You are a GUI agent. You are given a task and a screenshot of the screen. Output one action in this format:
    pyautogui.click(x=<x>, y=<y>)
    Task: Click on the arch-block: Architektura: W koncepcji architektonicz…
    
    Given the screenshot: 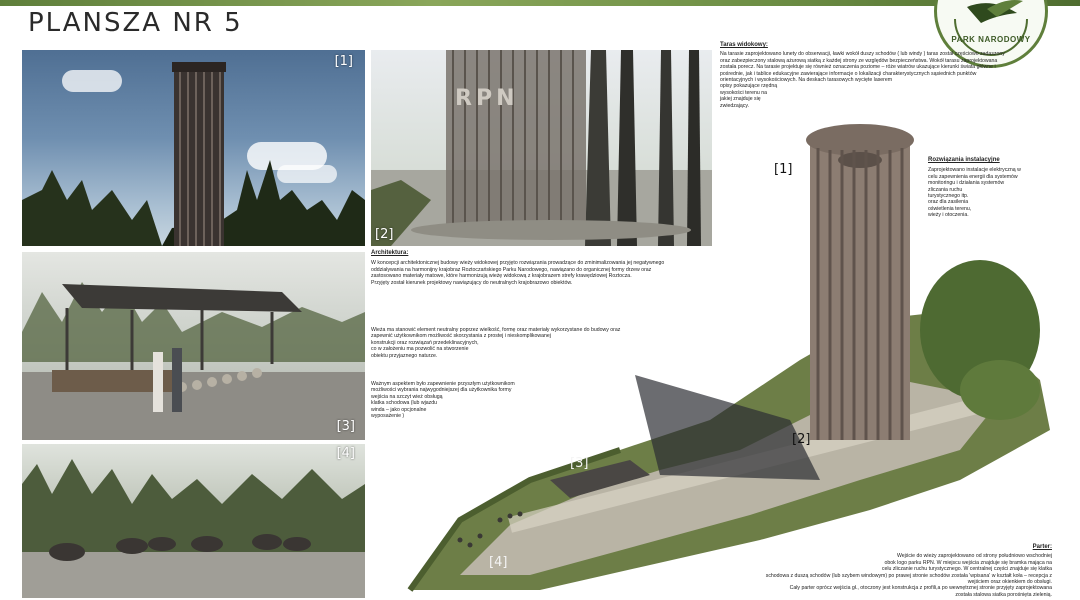 What is the action you would take?
    pyautogui.click(x=536, y=268)
    